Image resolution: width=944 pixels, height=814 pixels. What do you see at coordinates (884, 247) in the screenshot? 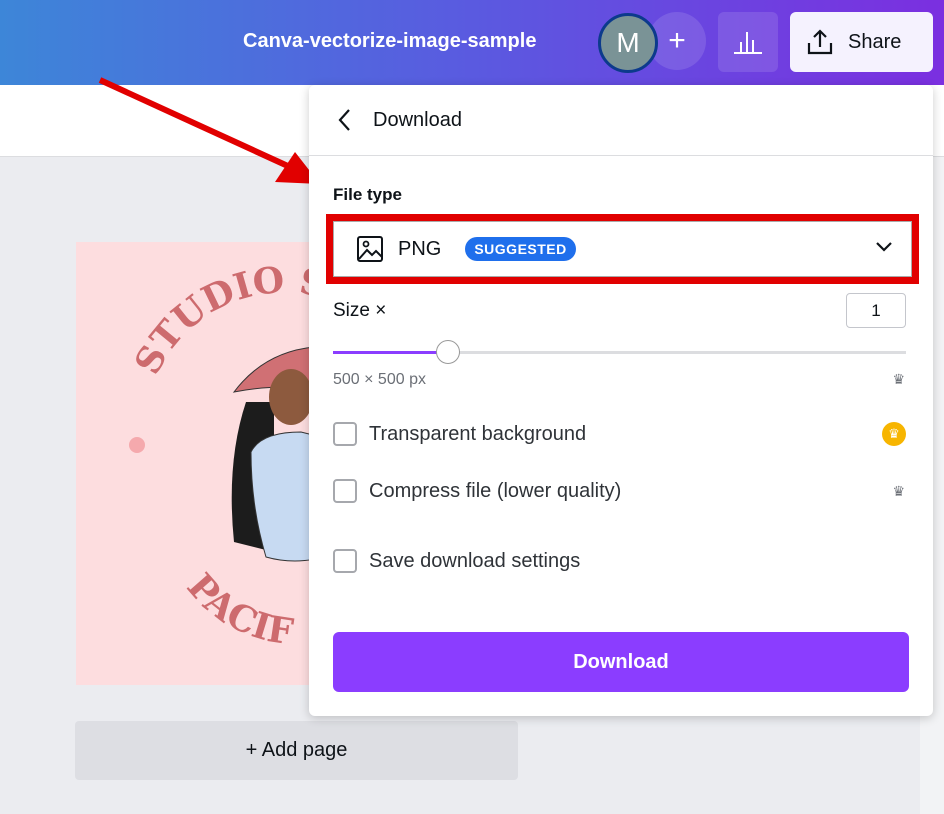
I see `chevron-down-icon` at bounding box center [884, 247].